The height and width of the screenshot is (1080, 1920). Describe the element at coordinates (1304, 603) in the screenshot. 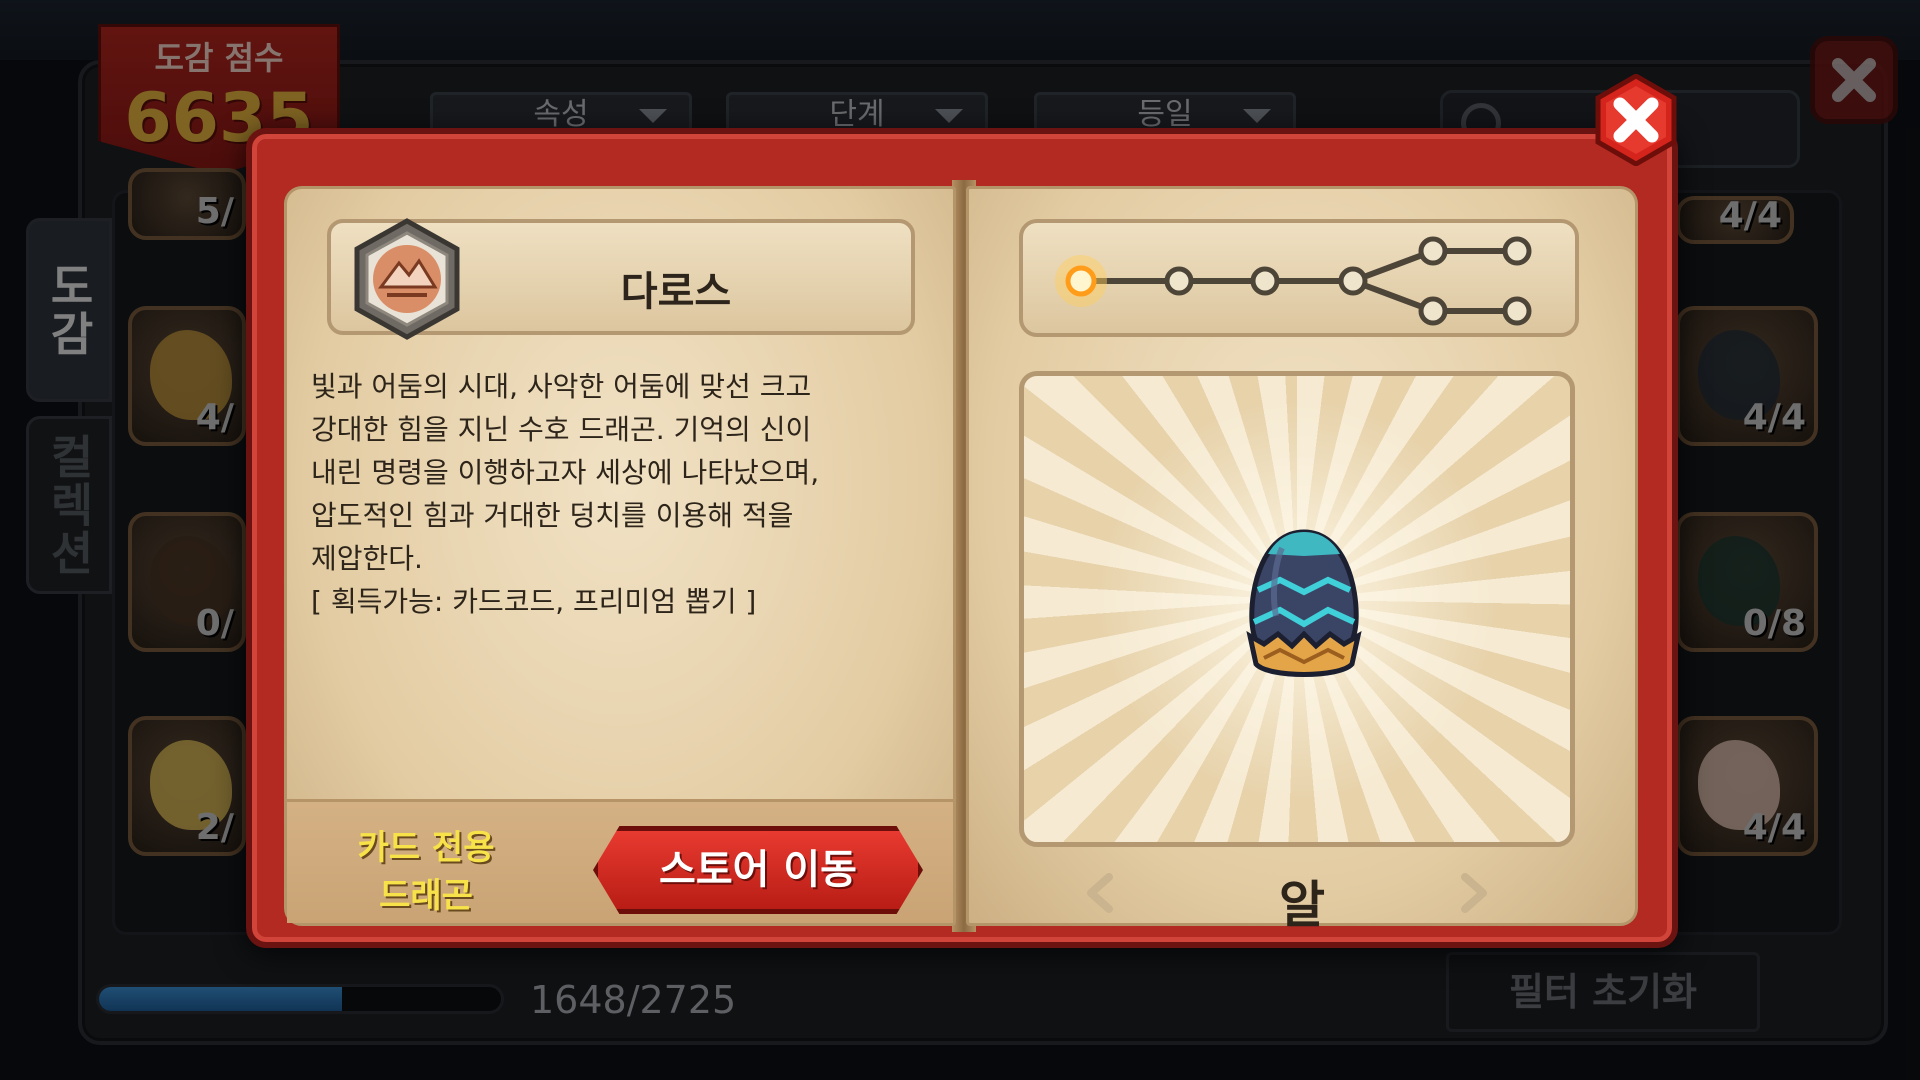

I see `dragon-egg-image` at that location.